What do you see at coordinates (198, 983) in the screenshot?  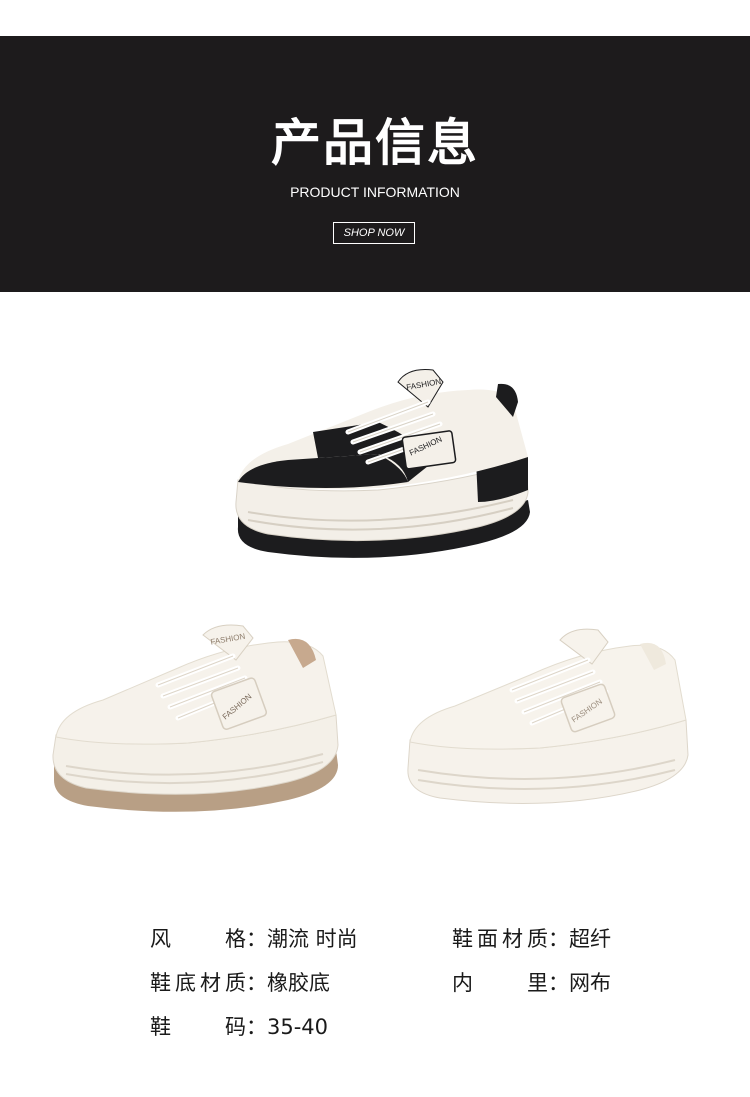 I see `spec-label: 鞋底材质` at bounding box center [198, 983].